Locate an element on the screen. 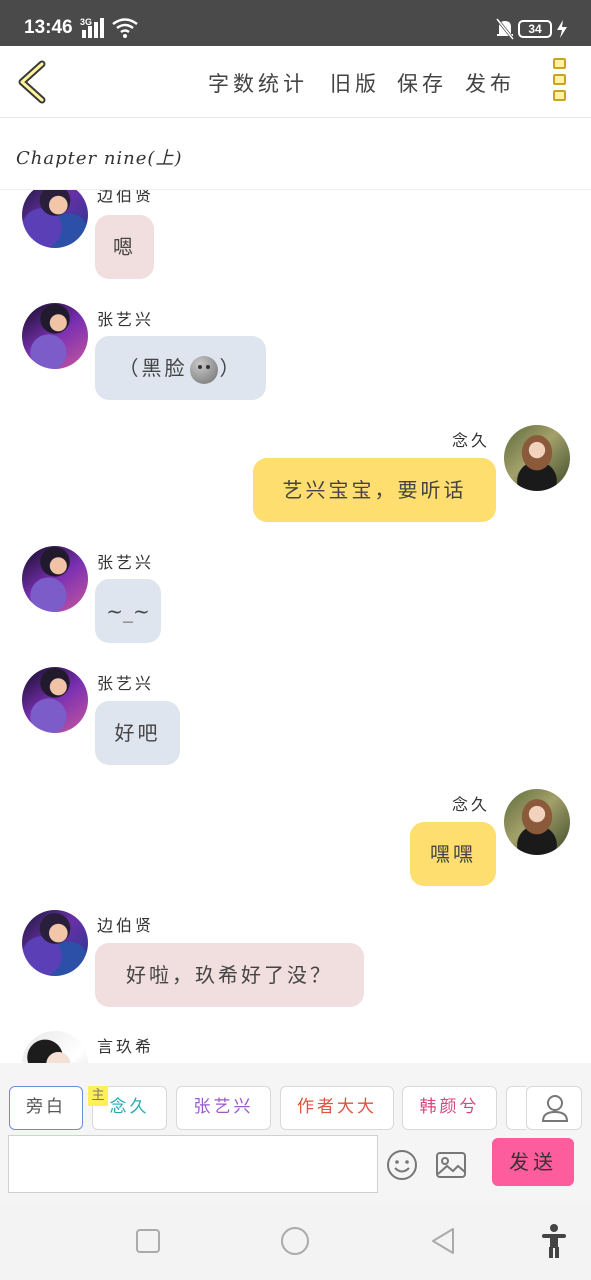  angry-face-emoji-icon is located at coordinates (203, 369).